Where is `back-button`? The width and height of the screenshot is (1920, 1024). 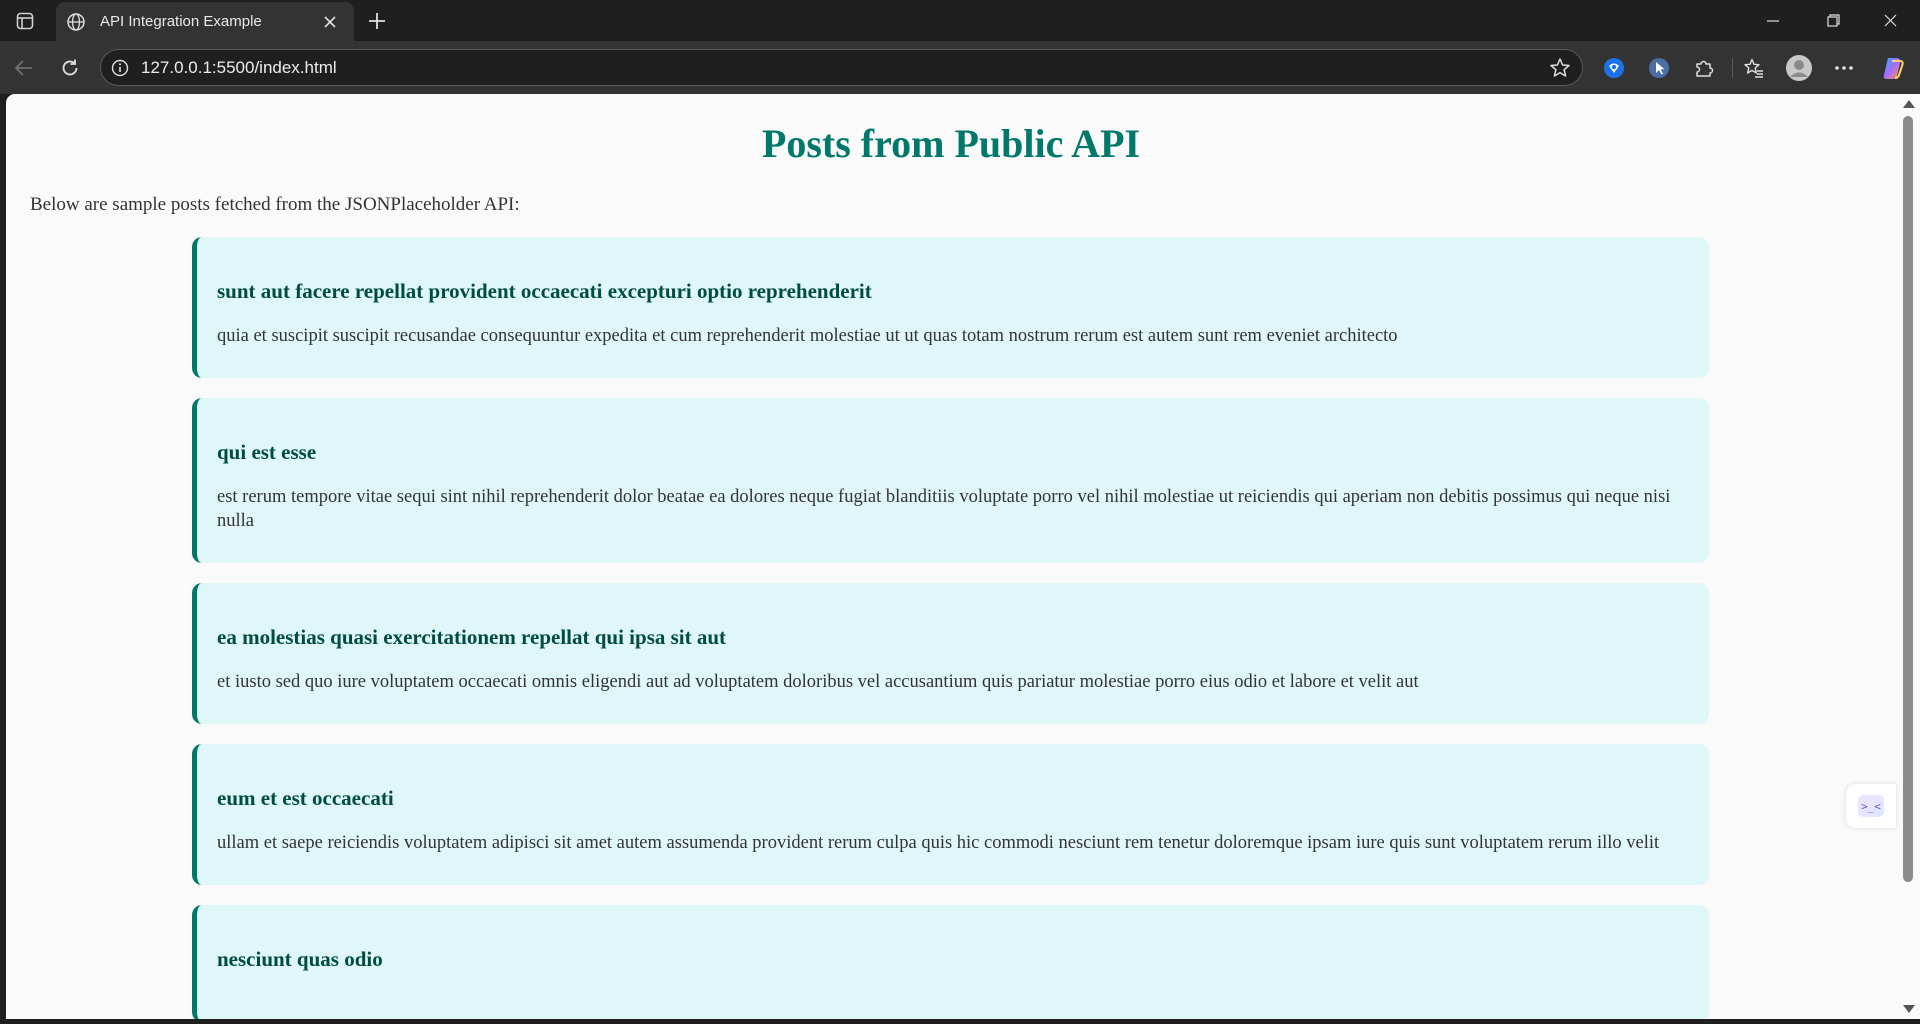
back-button is located at coordinates (24, 68).